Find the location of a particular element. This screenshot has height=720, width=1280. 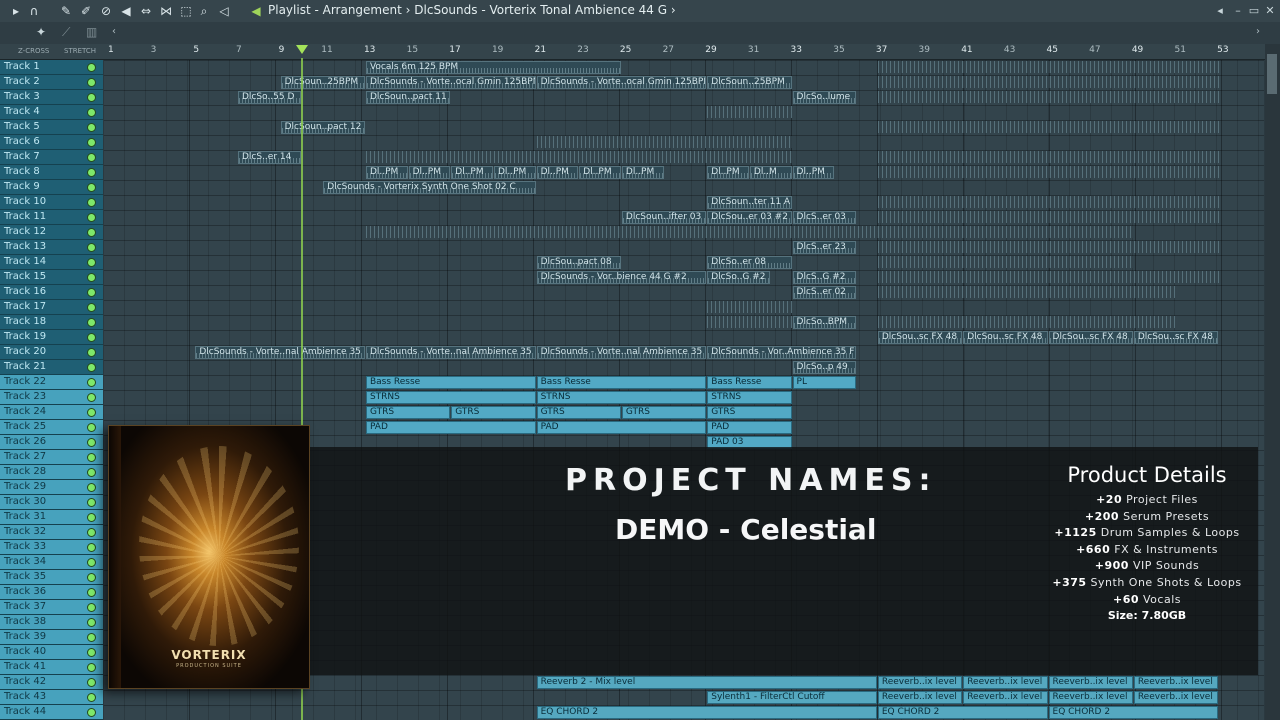

audio-clip: DlcS..er 23 is located at coordinates (824, 247).